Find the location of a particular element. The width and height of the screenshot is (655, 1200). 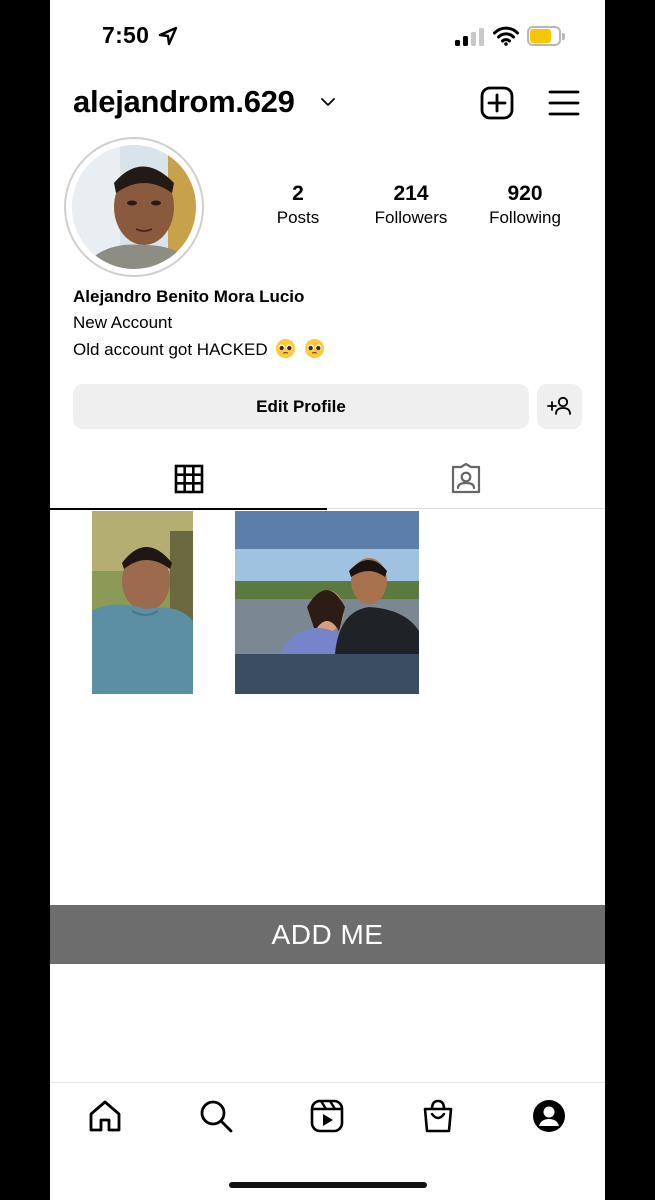

status-time: 7:50 is located at coordinates (126, 35).